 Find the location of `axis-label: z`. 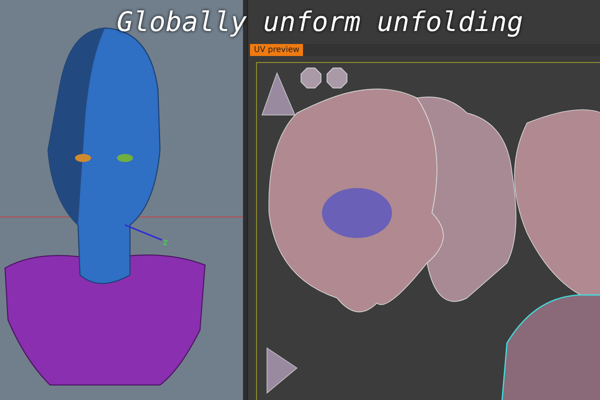

axis-label: z is located at coordinates (165, 243).